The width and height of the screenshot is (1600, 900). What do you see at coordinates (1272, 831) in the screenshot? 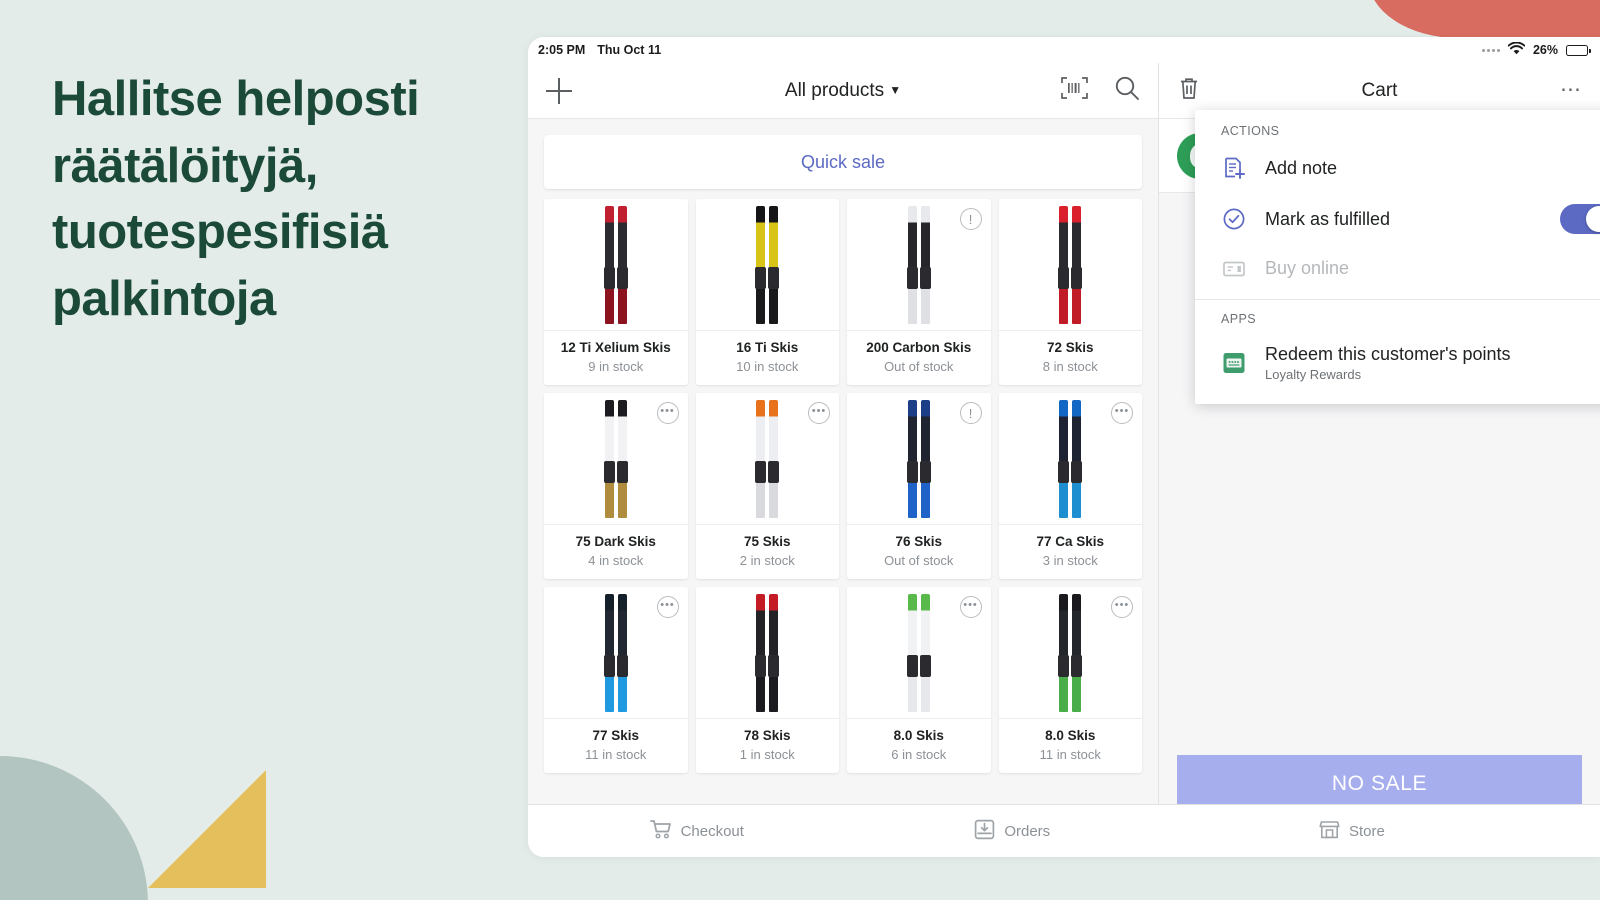
I see `tab-store: Store` at bounding box center [1272, 831].